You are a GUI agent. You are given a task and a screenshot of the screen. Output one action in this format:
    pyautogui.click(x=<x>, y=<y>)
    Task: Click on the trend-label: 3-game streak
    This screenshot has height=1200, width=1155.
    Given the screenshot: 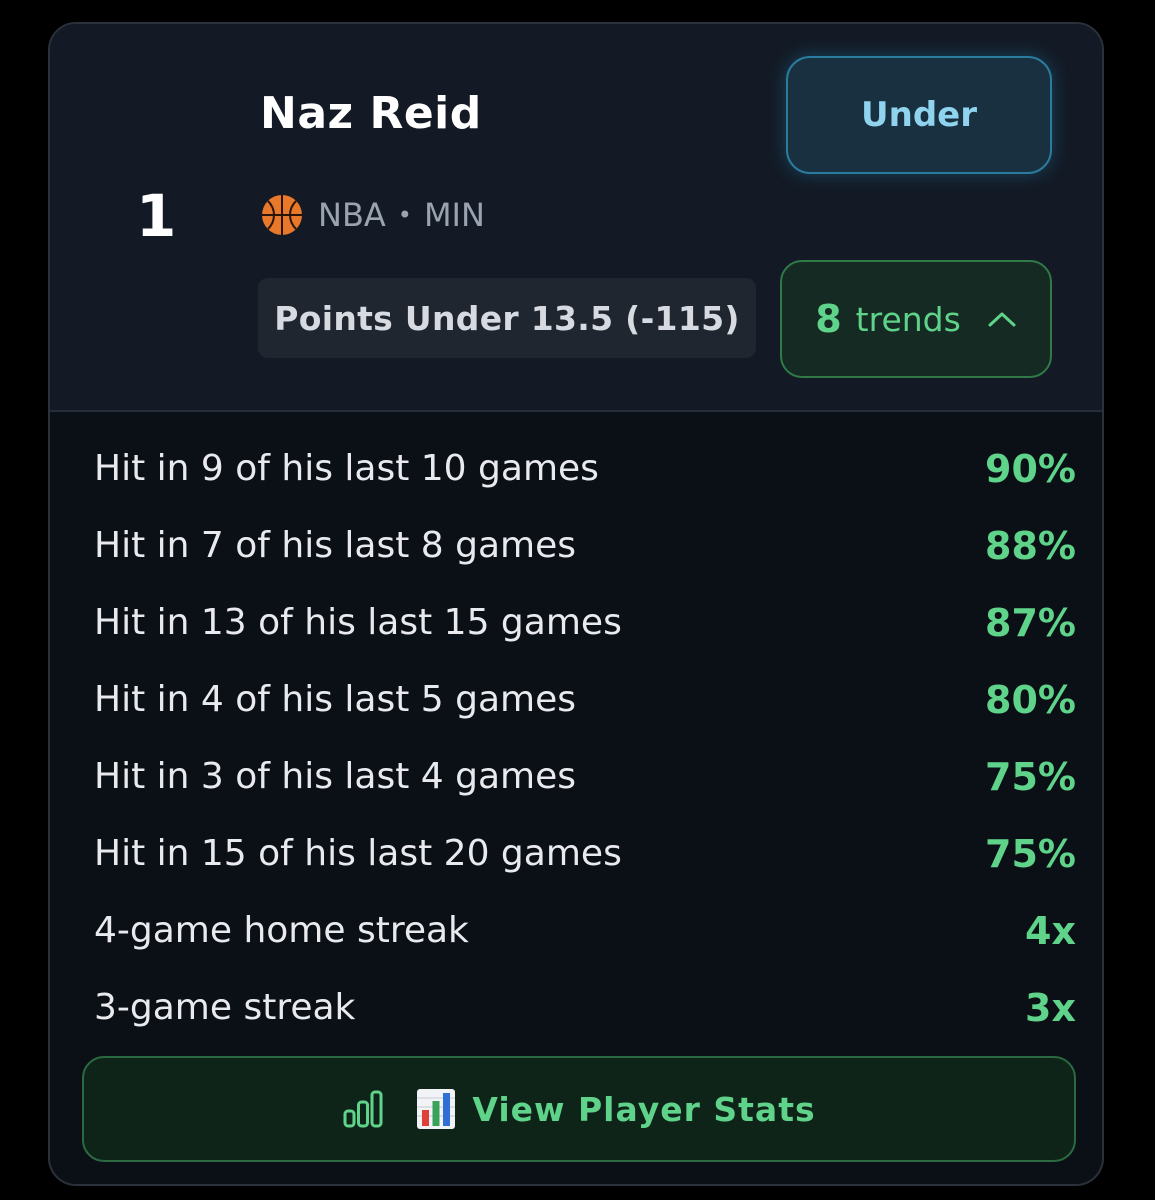 What is the action you would take?
    pyautogui.click(x=225, y=1007)
    